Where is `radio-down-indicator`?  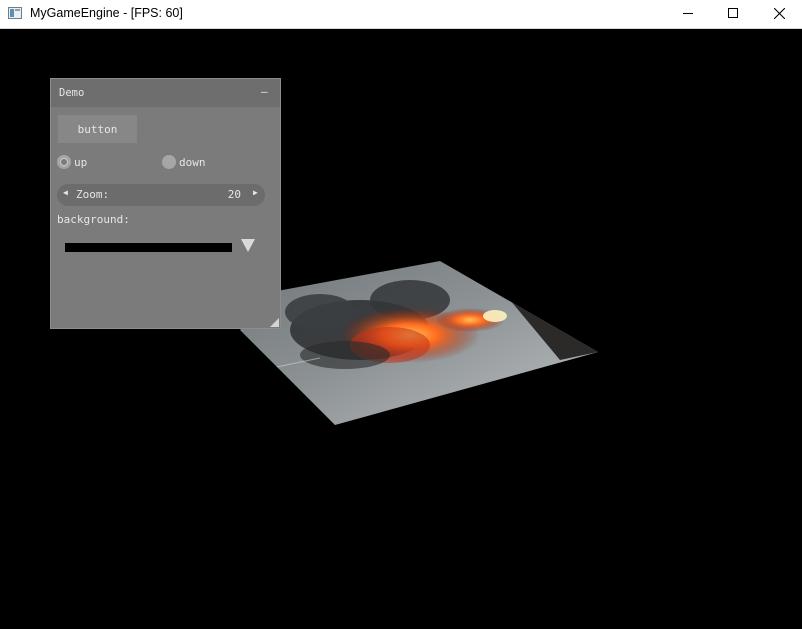
radio-down-indicator is located at coordinates (169, 162).